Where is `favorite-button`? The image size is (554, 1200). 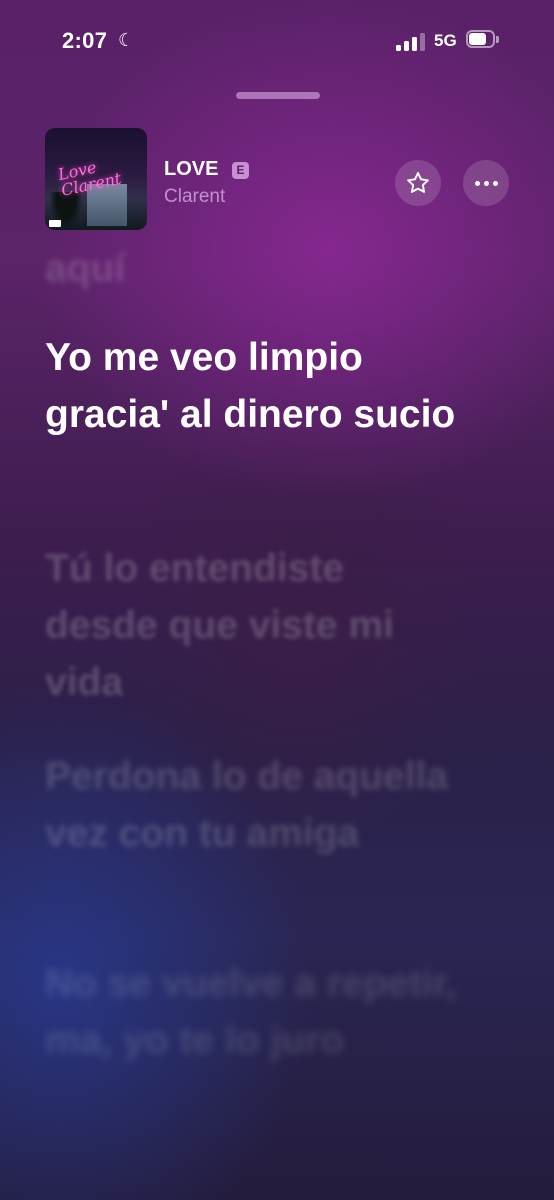 favorite-button is located at coordinates (418, 183).